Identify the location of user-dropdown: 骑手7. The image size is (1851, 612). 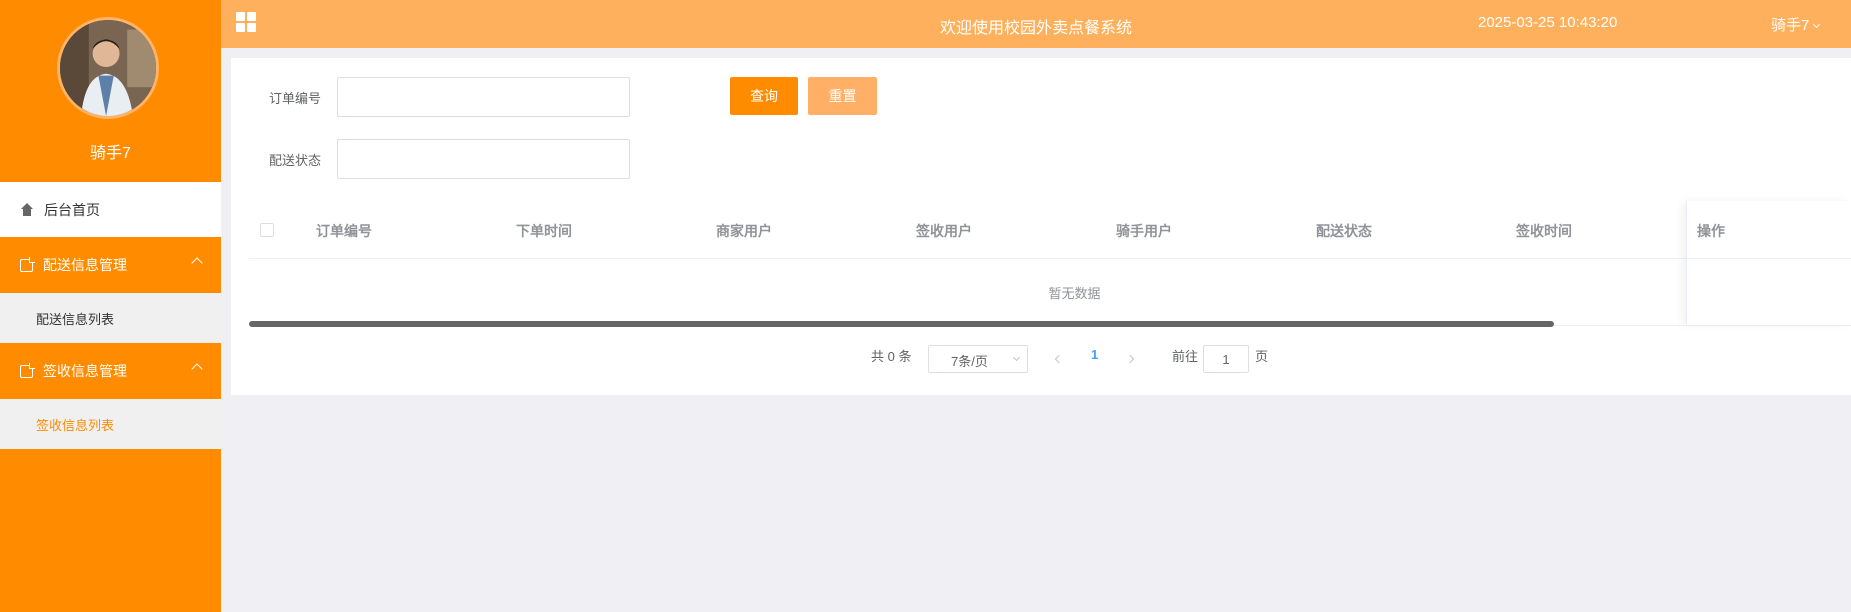
(1796, 24).